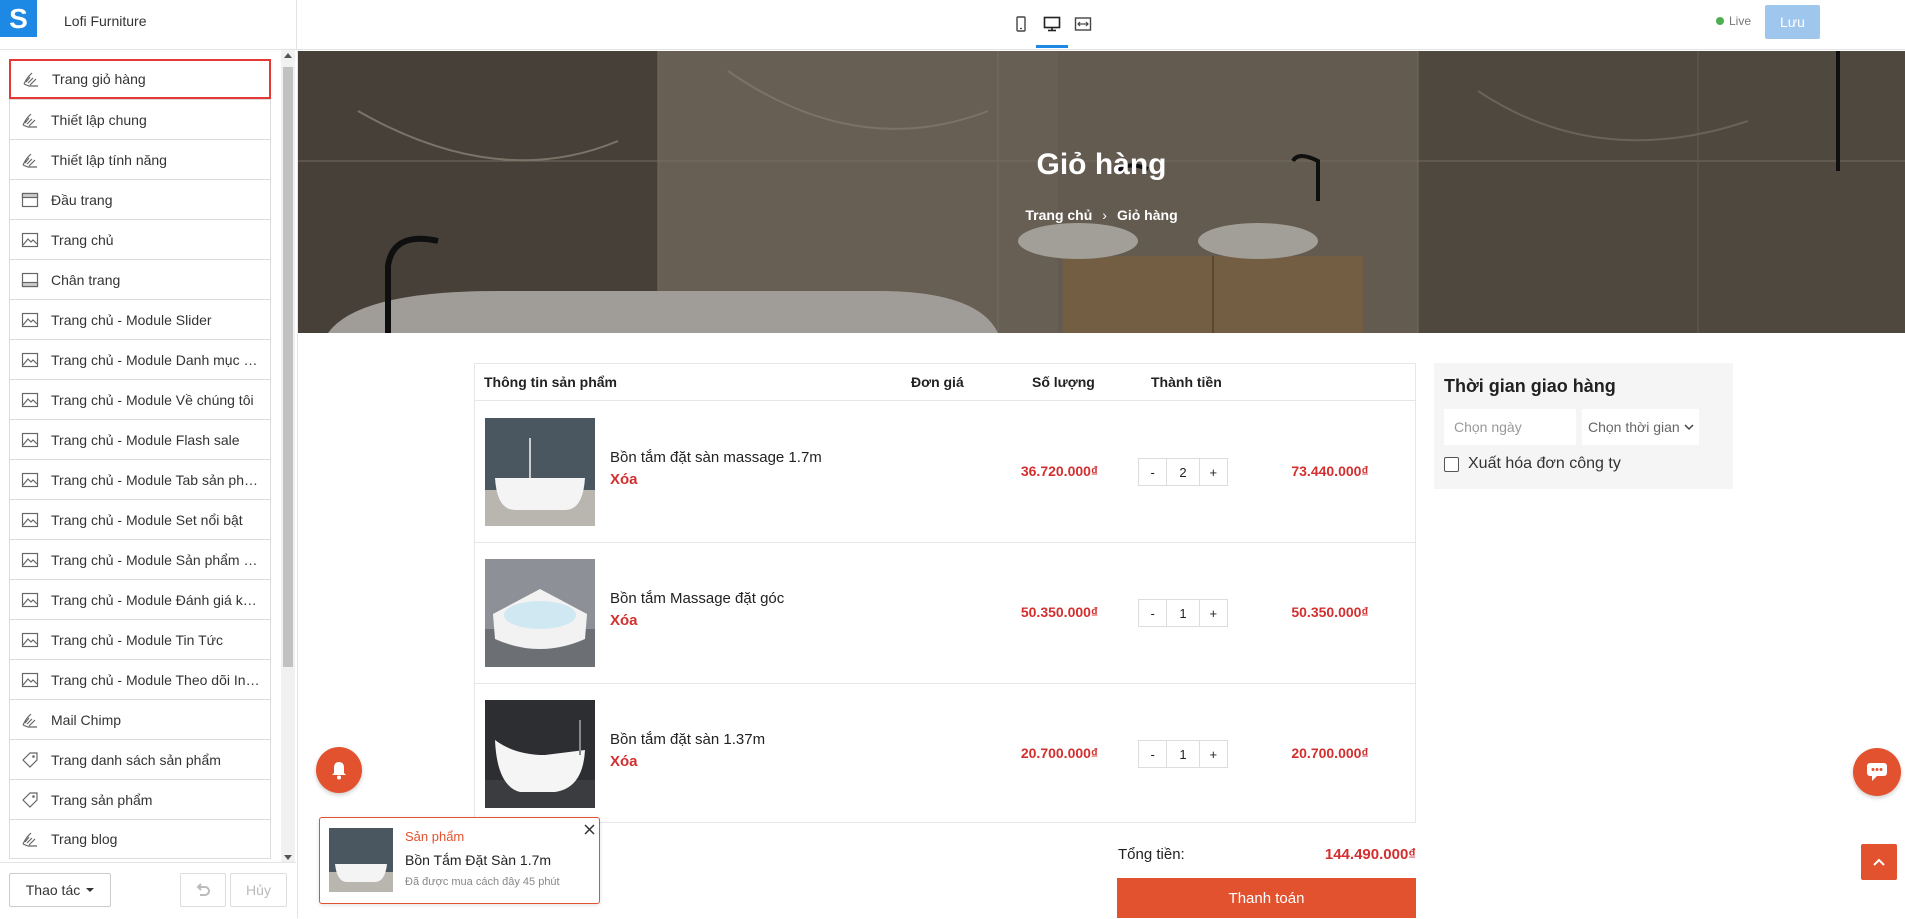 Image resolution: width=1905 pixels, height=919 pixels. What do you see at coordinates (1544, 463) in the screenshot?
I see `company-invoice-label: Xuất hóa đơn công ty` at bounding box center [1544, 463].